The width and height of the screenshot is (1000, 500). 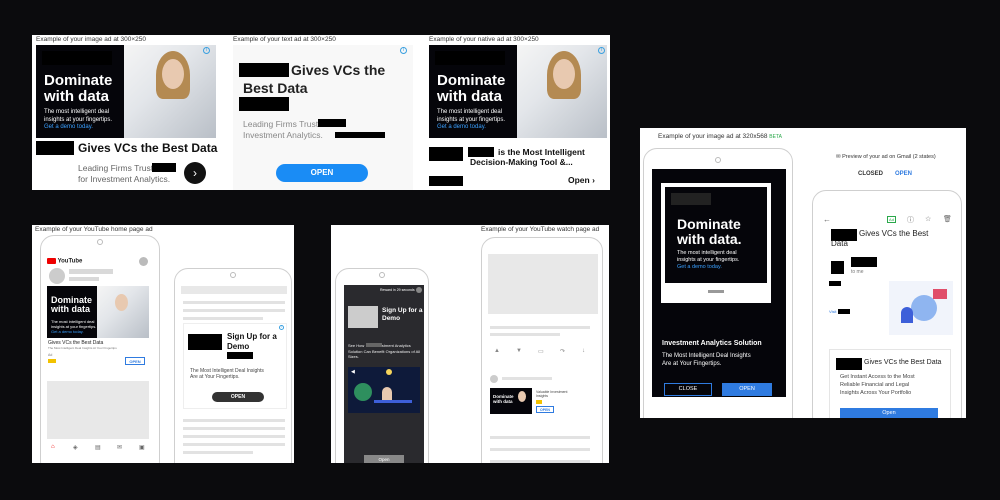 I want to click on trash-icon: 🗑, so click(x=947, y=219).